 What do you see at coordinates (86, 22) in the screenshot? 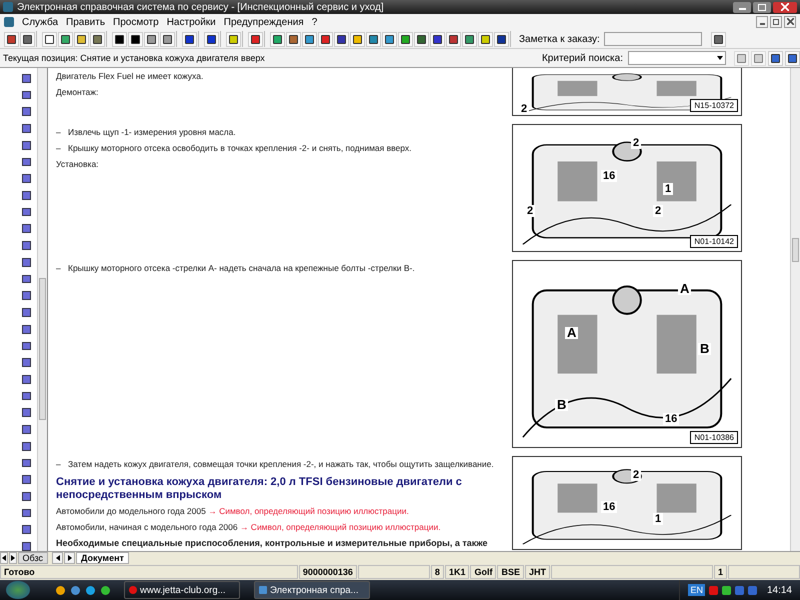
I see `menu-item: Править` at bounding box center [86, 22].